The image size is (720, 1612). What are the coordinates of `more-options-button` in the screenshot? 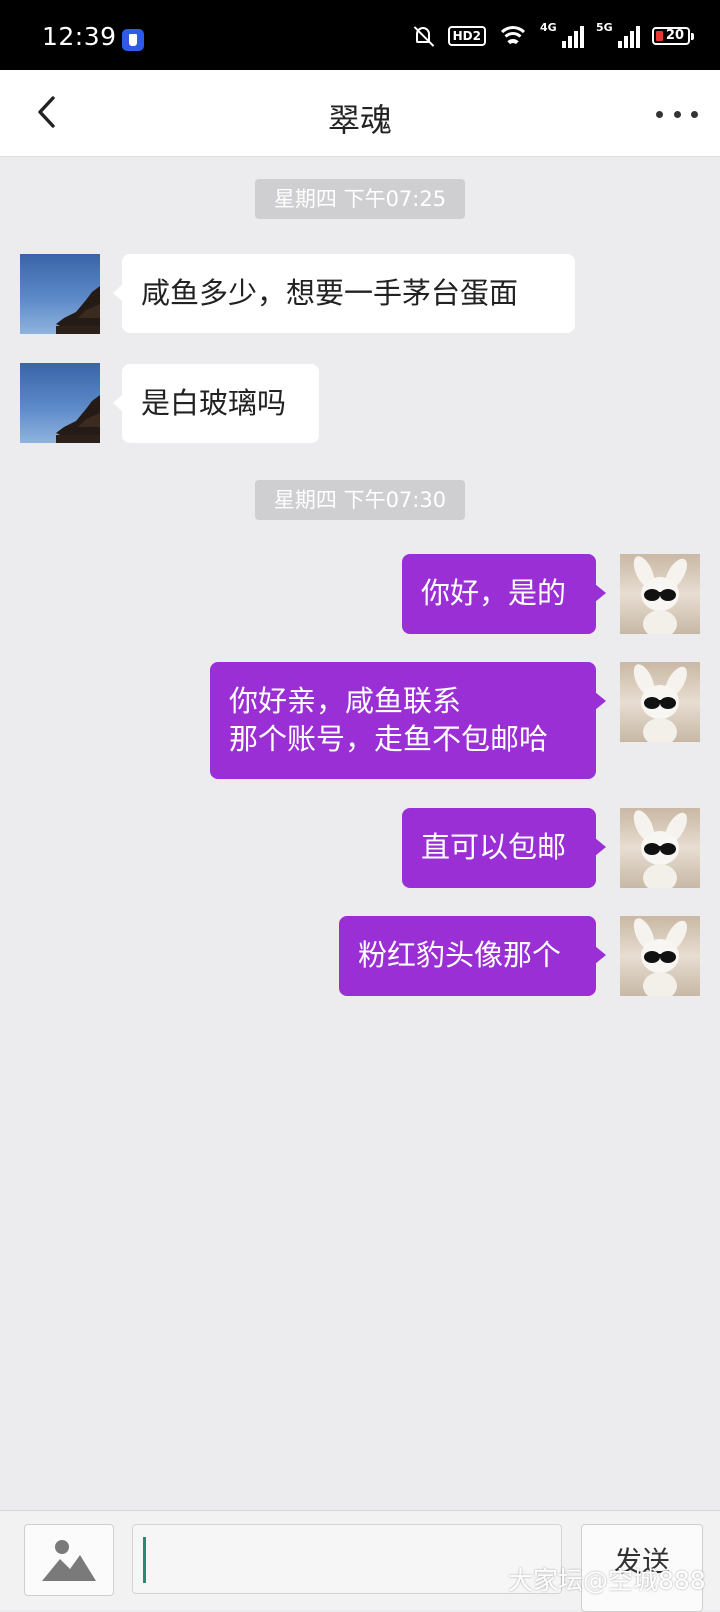 It's located at (677, 114).